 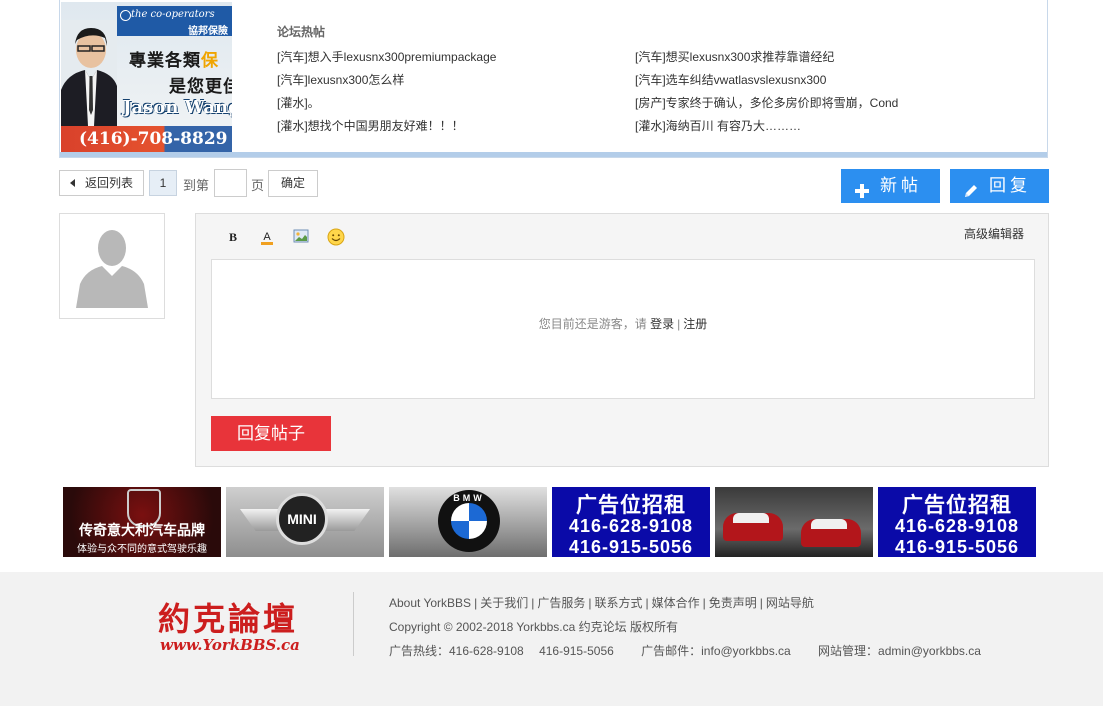 I want to click on footer-link-about-us: 关于我们, so click(x=504, y=603).